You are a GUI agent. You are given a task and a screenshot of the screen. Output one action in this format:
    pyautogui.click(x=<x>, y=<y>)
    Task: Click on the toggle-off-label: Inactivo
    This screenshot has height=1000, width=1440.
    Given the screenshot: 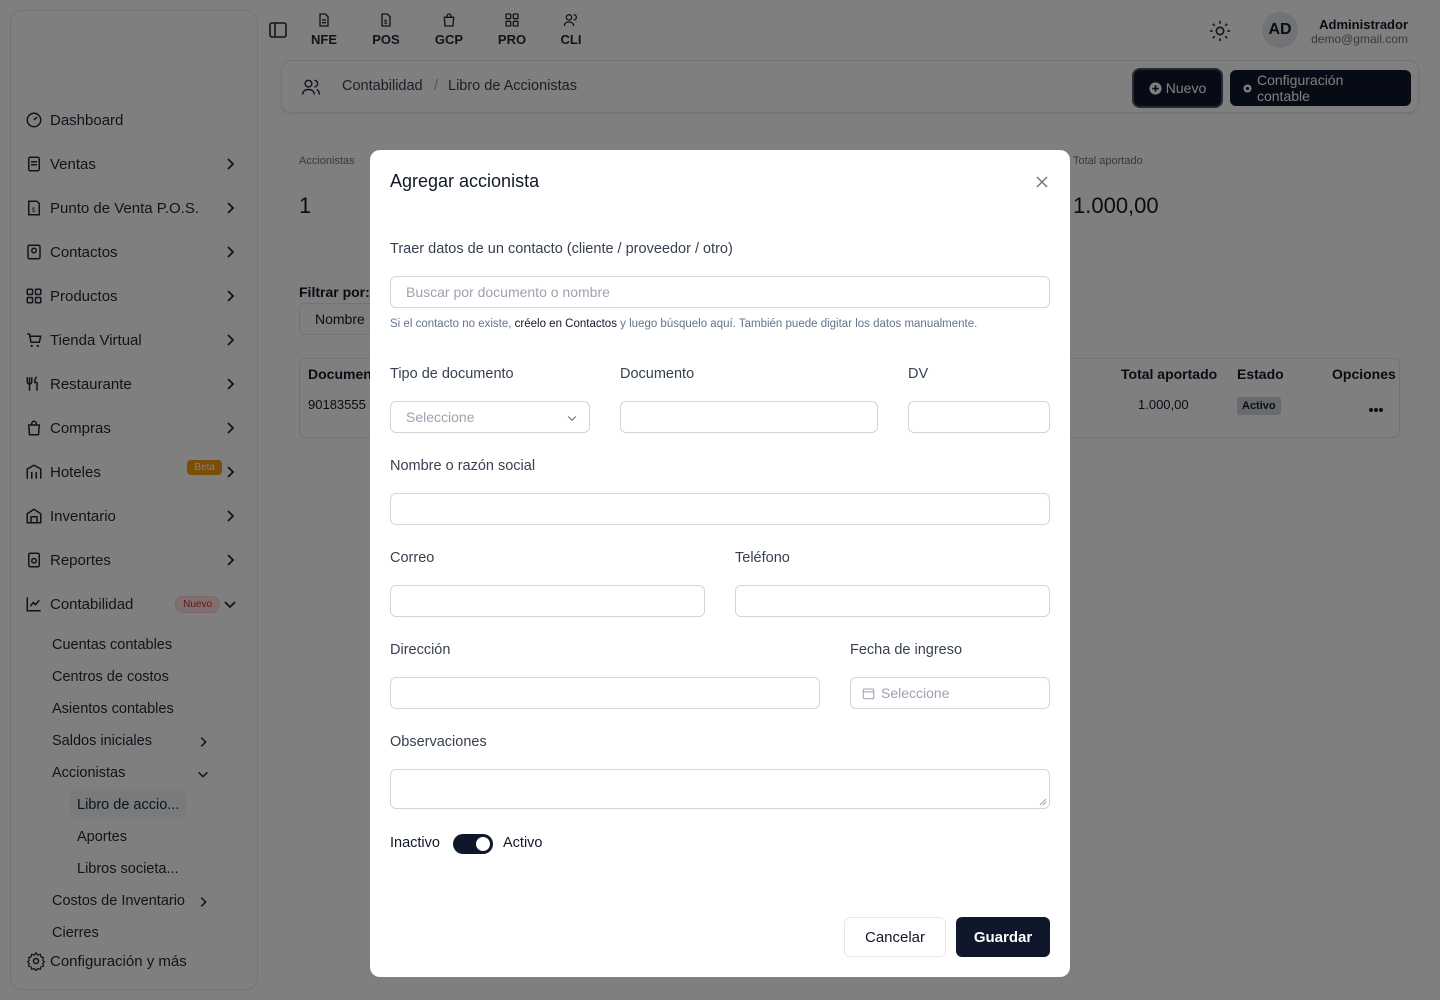 What is the action you would take?
    pyautogui.click(x=415, y=843)
    